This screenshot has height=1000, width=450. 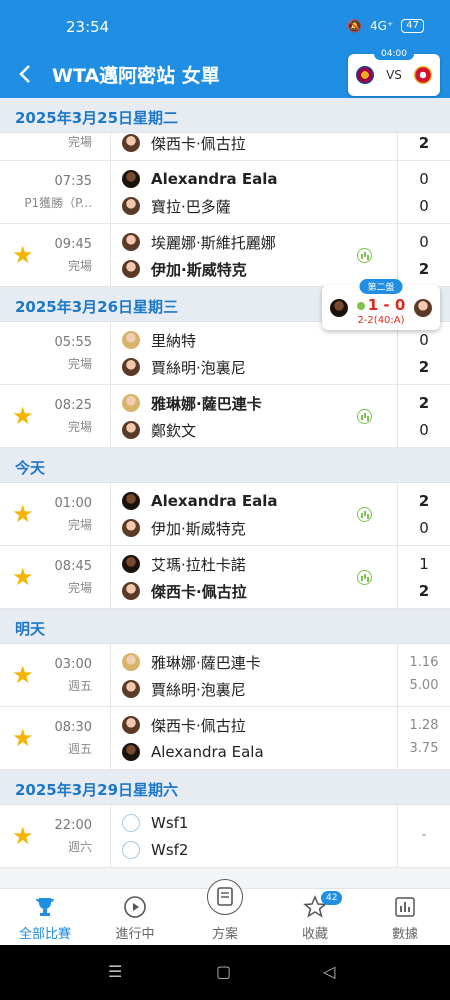 I want to click on document-icon, so click(x=225, y=897).